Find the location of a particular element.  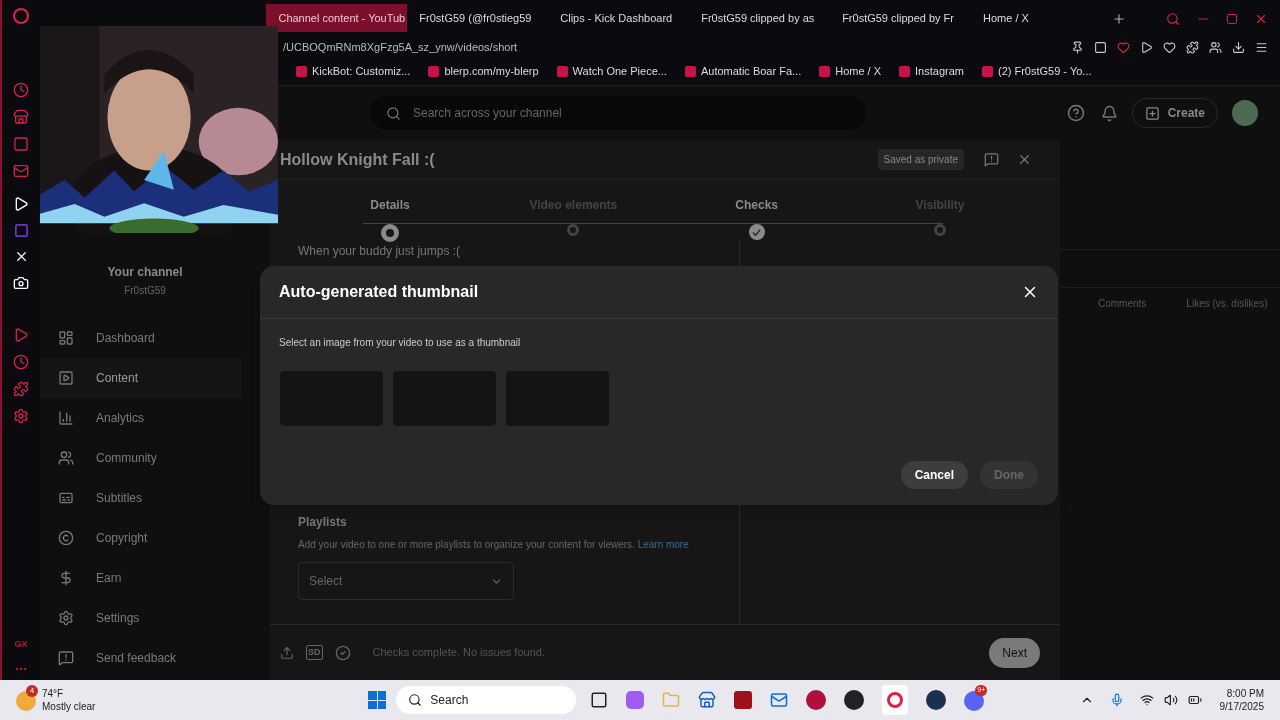

search-field: Search across your channel is located at coordinates (618, 113).